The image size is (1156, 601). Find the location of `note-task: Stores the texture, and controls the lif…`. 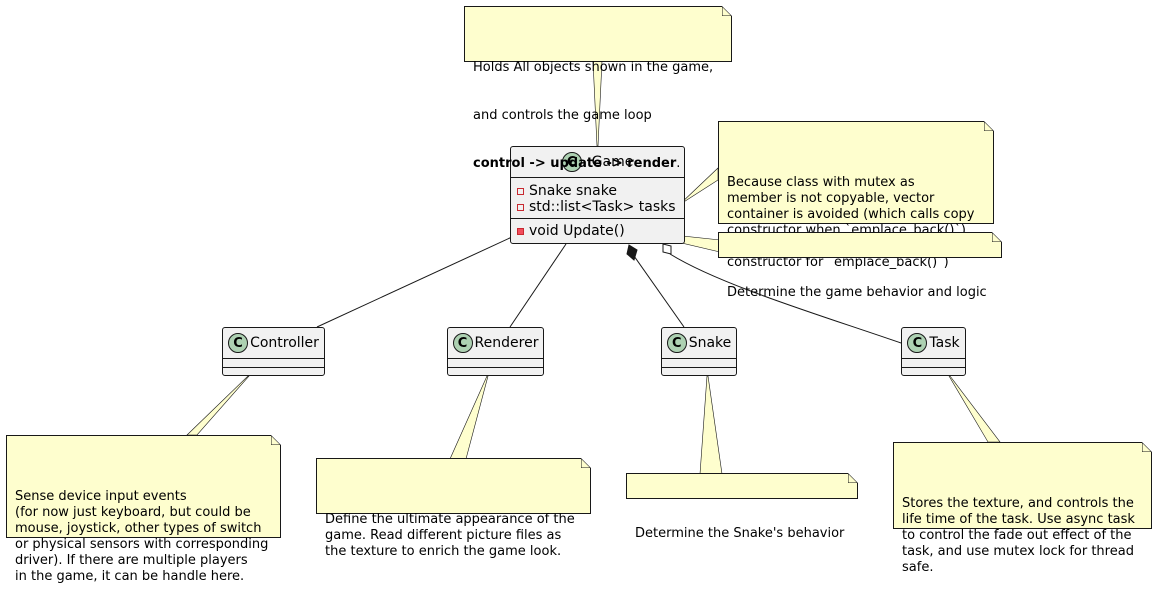

note-task: Stores the texture, and controls the lif… is located at coordinates (1022, 508).